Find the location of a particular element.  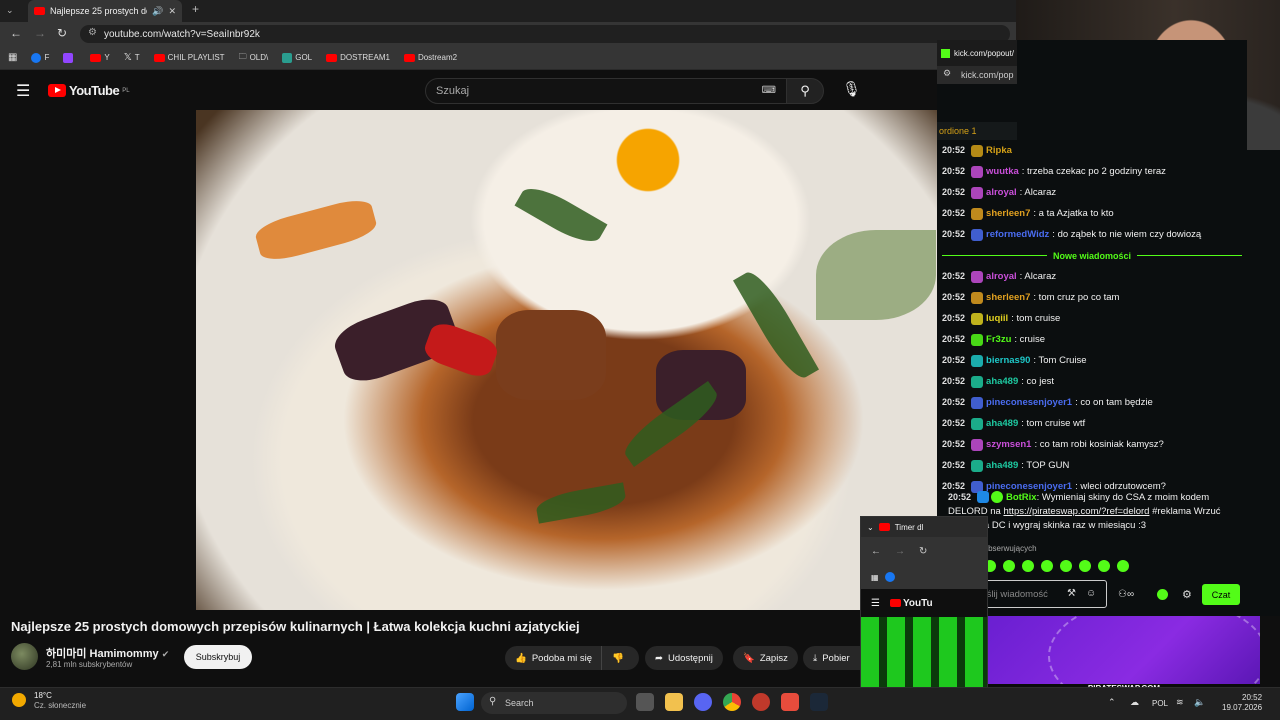

browser-tab-youtube: Najlepsze 25 prostych dom 🔊 ✕ is located at coordinates (105, 11).